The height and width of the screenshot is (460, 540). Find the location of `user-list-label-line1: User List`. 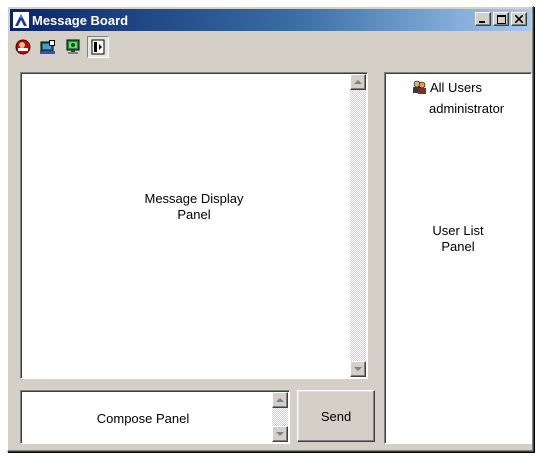

user-list-label-line1: User List is located at coordinates (458, 230).